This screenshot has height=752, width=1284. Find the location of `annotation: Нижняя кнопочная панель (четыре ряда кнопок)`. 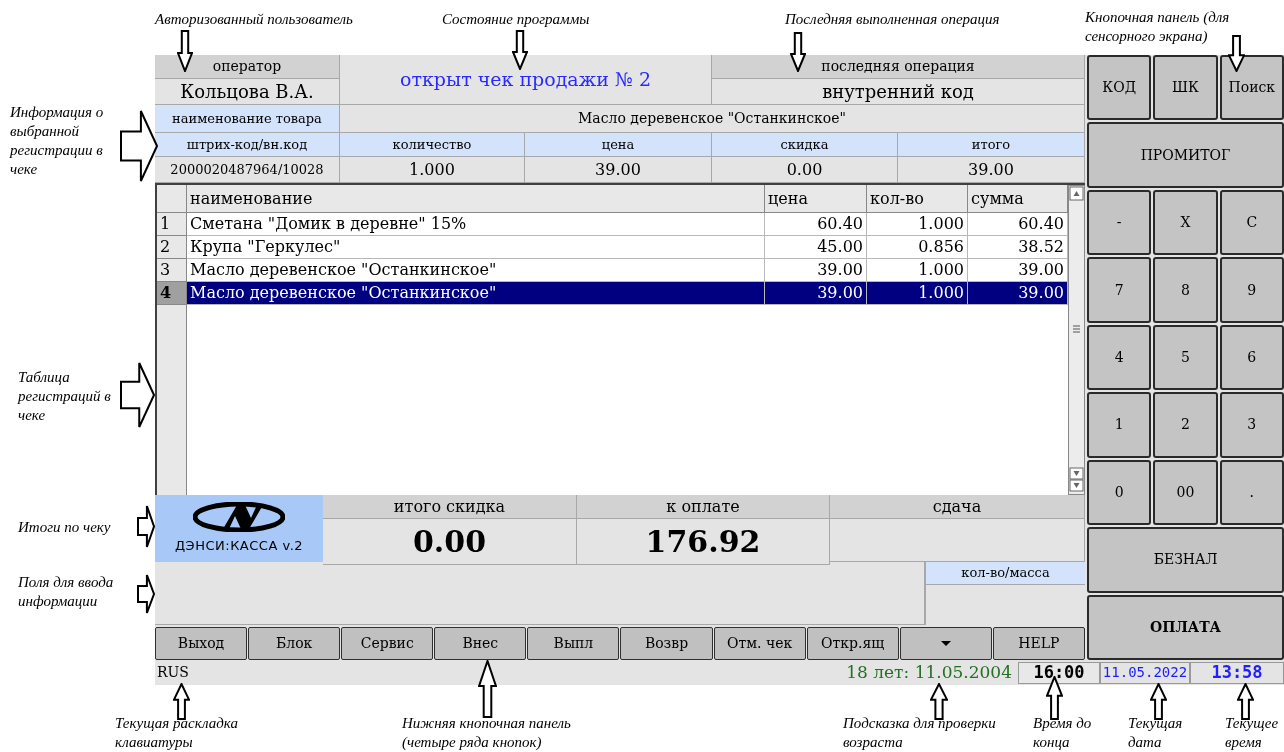

annotation: Нижняя кнопочная панель (четыре ряда кнопок) is located at coordinates (487, 733).